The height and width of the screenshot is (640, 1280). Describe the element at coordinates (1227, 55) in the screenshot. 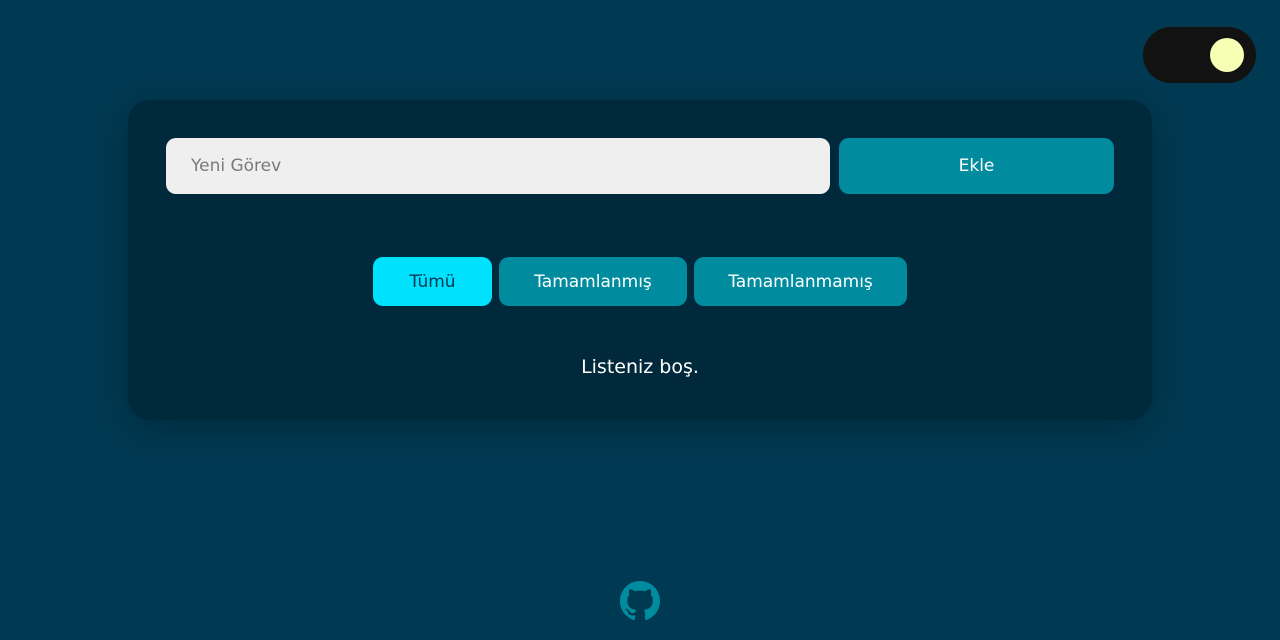

I see `theme-toggle-knob` at that location.